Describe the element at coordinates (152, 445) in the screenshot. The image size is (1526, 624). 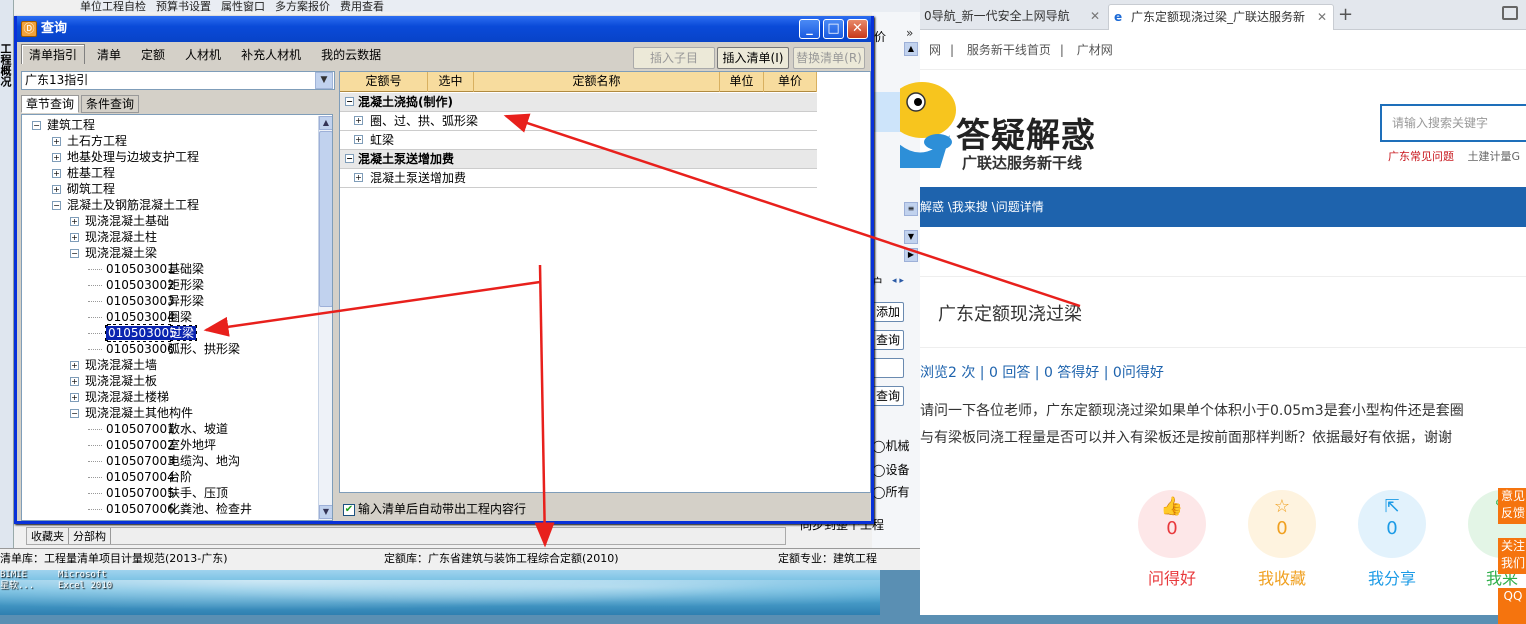
I see `tree-node: 010507002室外地坪` at that location.